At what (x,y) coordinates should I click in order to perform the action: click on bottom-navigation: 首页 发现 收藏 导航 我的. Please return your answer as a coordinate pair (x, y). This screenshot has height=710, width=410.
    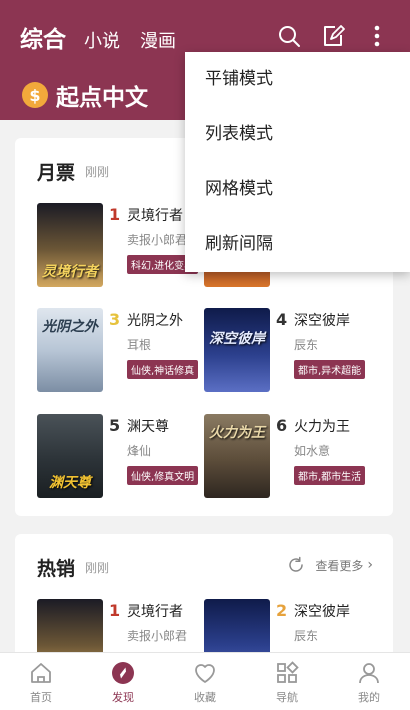
    Looking at the image, I should click on (205, 681).